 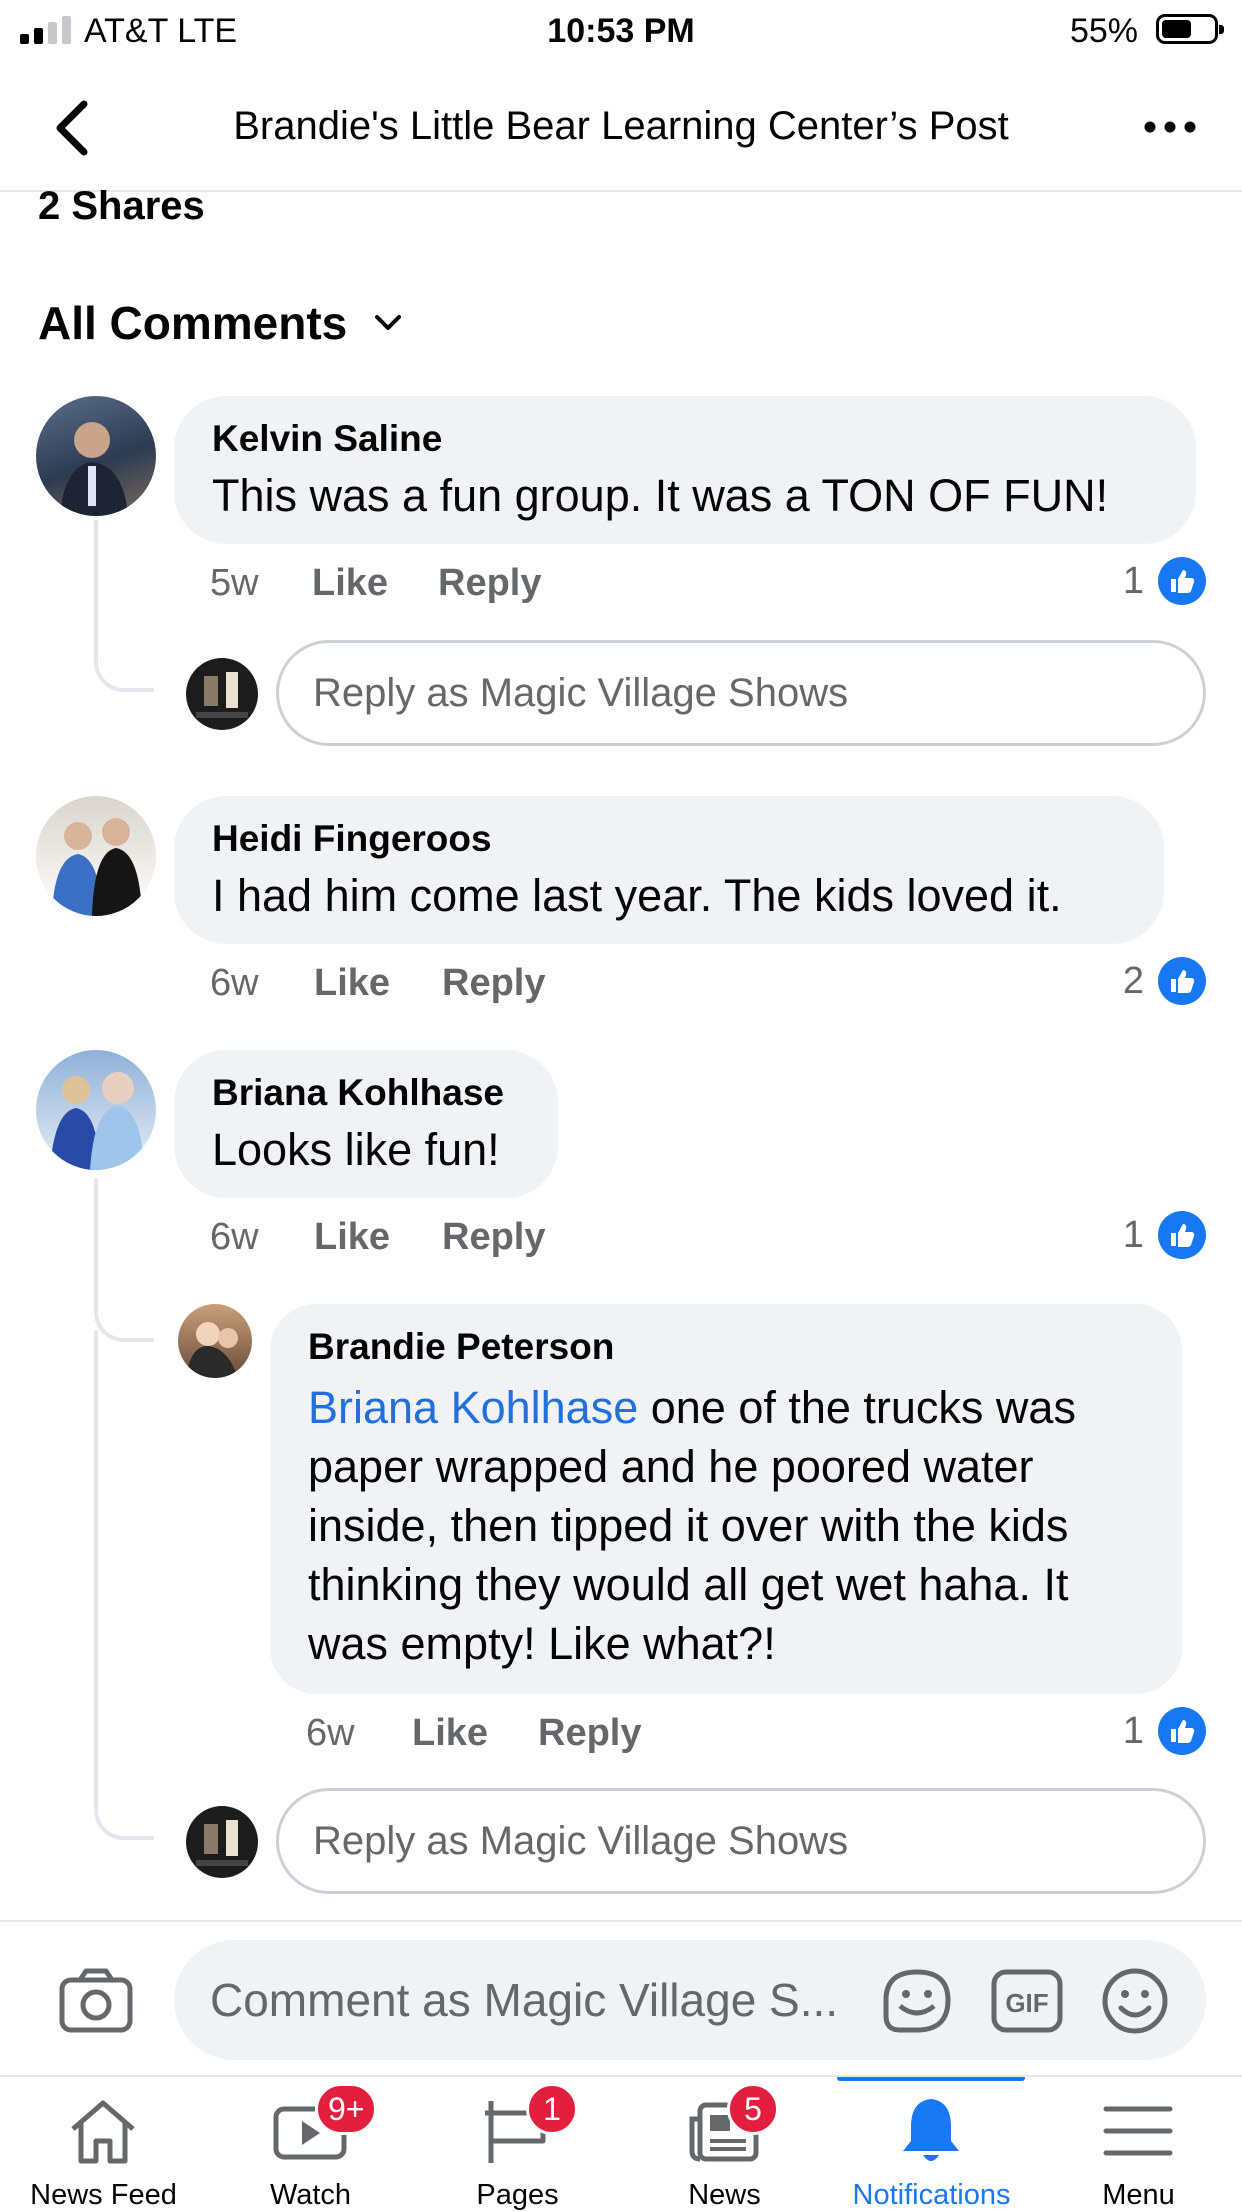 I want to click on reply-text-line: one of the trucks was, so click(x=857, y=1407).